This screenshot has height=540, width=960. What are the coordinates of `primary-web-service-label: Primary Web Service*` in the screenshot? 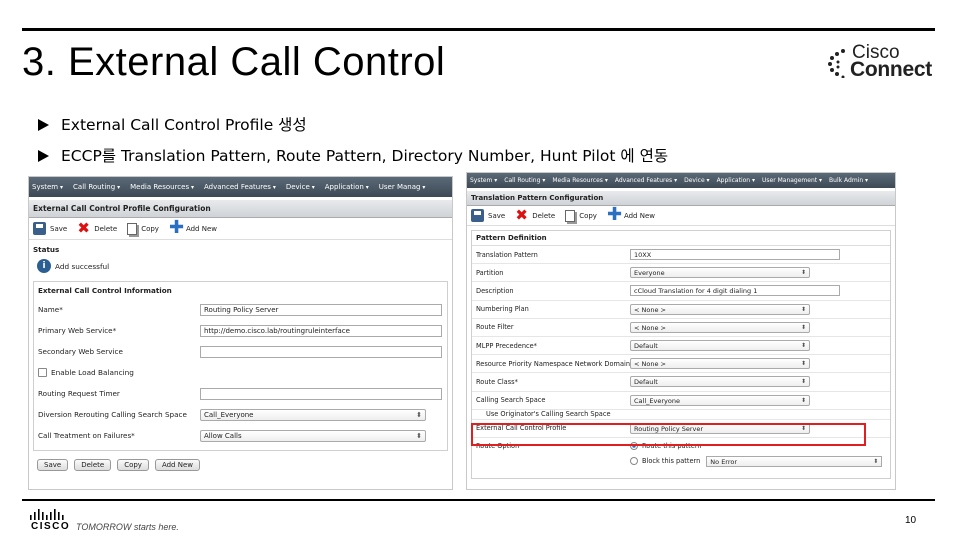 It's located at (77, 330).